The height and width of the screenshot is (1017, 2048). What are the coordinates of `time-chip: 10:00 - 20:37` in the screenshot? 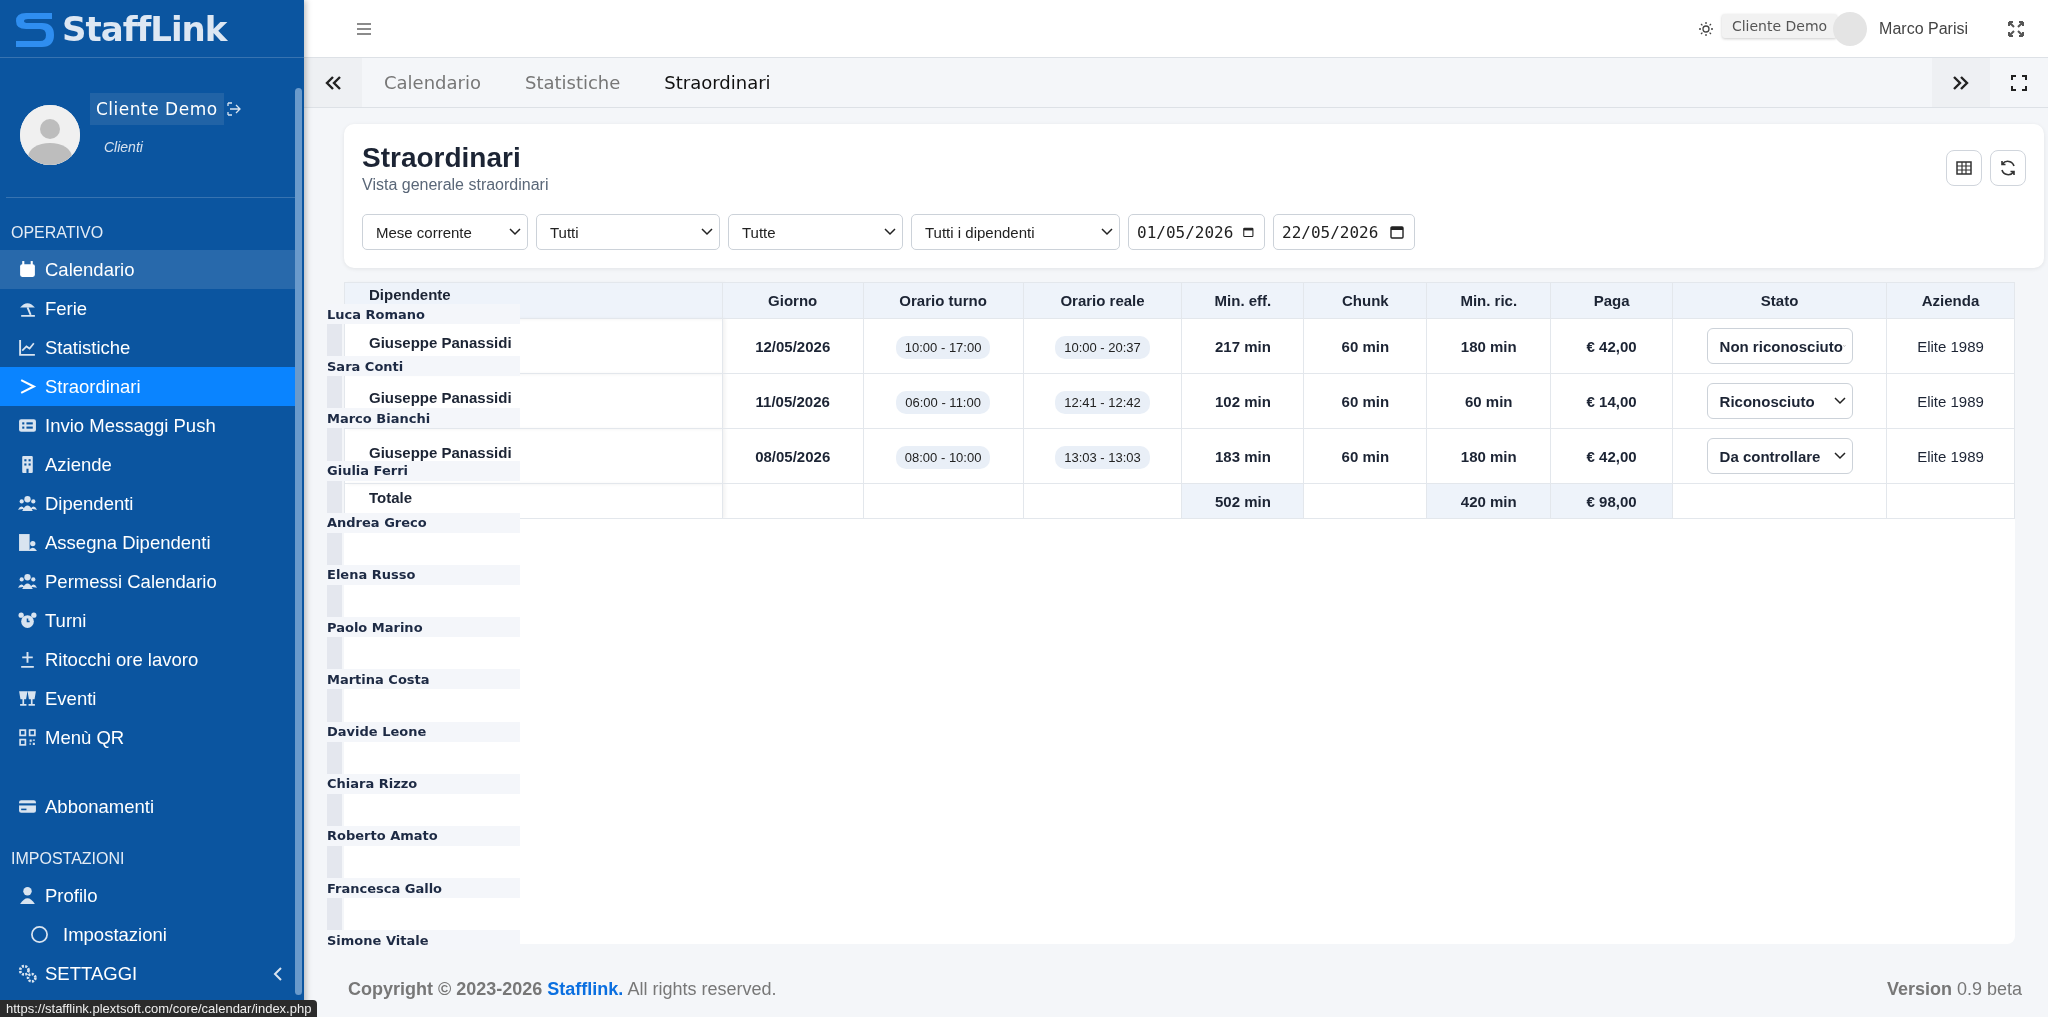 It's located at (1102, 347).